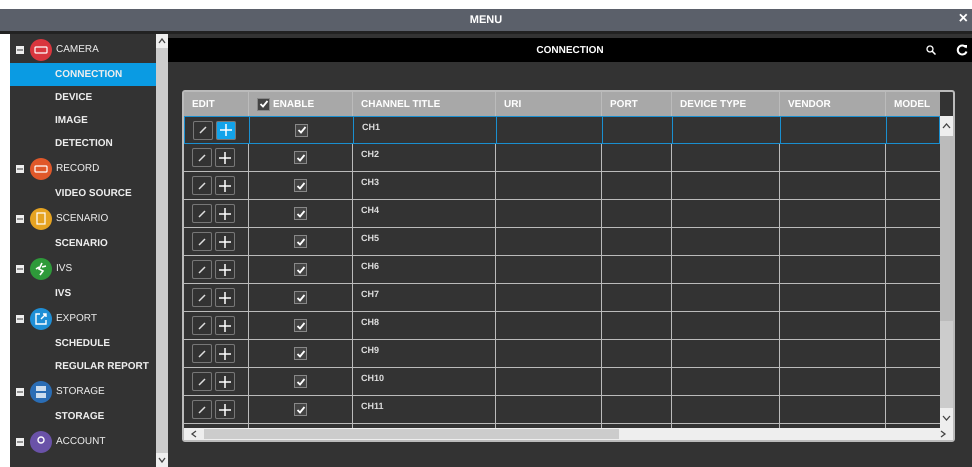  Describe the element at coordinates (162, 250) in the screenshot. I see `sidebar-scrollbar` at that location.